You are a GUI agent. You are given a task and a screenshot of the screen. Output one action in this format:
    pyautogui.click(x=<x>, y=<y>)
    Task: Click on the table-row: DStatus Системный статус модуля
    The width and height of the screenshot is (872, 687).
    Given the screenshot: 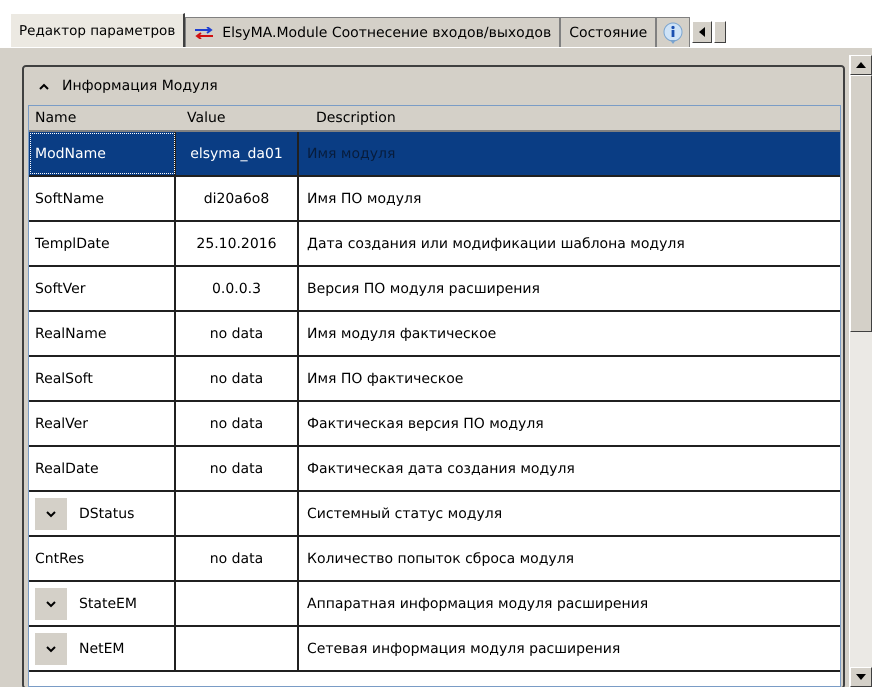 What is the action you would take?
    pyautogui.click(x=434, y=514)
    